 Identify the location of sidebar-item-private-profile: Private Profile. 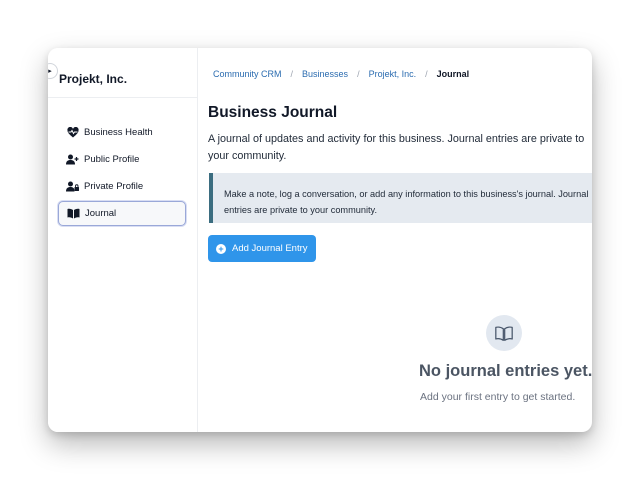
(122, 186).